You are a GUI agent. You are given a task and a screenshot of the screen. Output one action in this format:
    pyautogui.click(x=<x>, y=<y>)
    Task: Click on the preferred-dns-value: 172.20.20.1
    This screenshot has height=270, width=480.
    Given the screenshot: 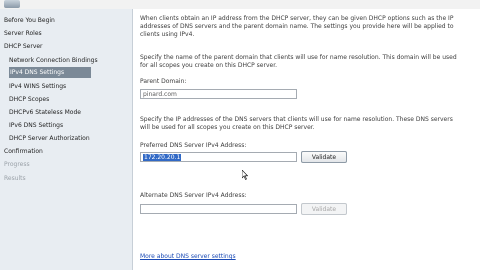 What is the action you would take?
    pyautogui.click(x=162, y=157)
    